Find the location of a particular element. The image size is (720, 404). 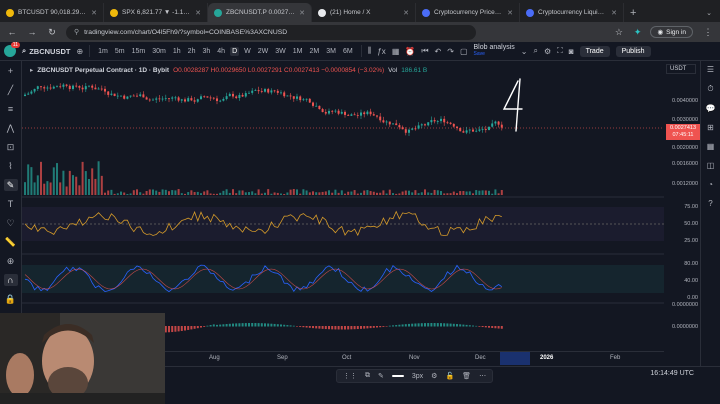

layout-name: Blob analysis Save is located at coordinates (494, 51).